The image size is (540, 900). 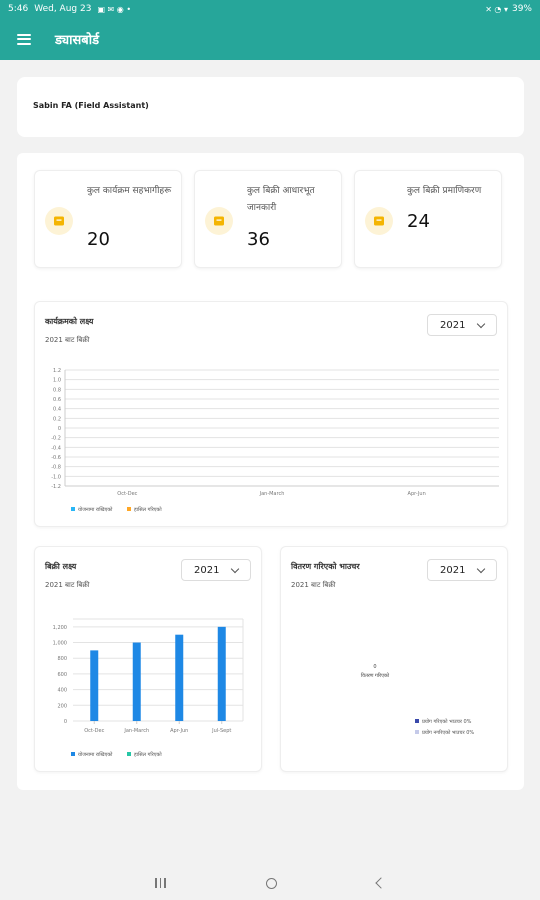 I want to click on stat-value: 36, so click(x=258, y=239).